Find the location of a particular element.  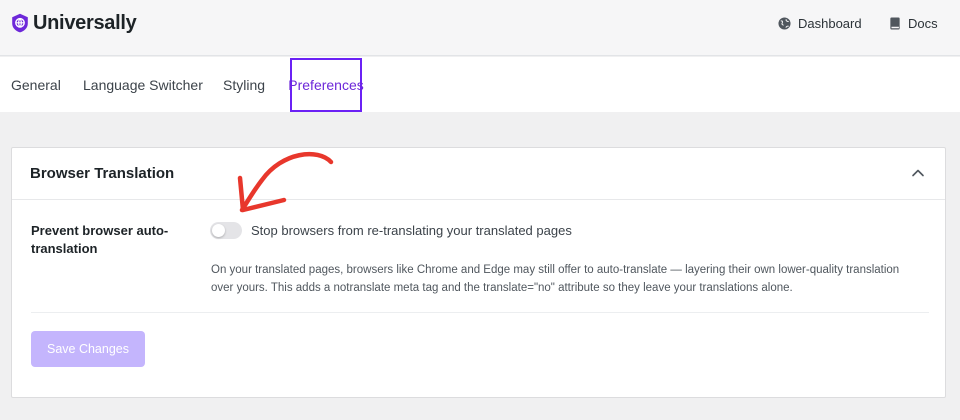

tab-general: General is located at coordinates (36, 84).